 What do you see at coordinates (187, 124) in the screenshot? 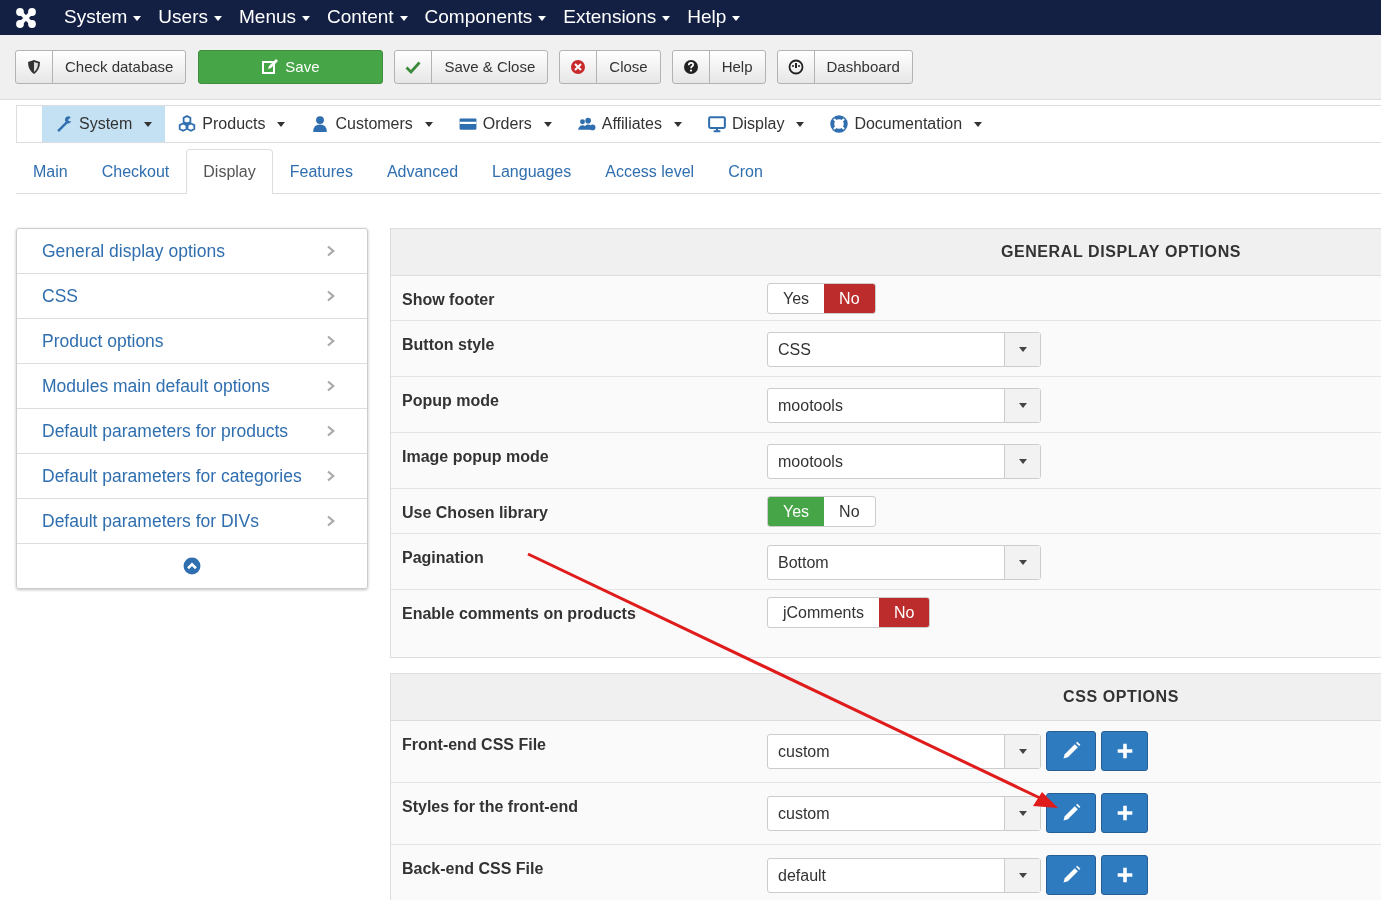
I see `cubes-icon` at bounding box center [187, 124].